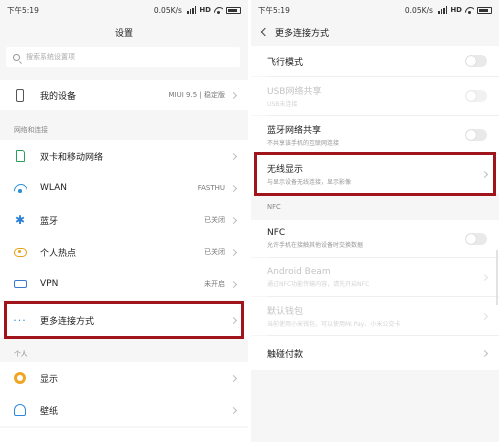 The image size is (499, 442). Describe the element at coordinates (375, 316) in the screenshot. I see `default-wallet-item: 默认钱包 当前使用小米钱包，可以使用Mi Pay、小米公交卡` at that location.